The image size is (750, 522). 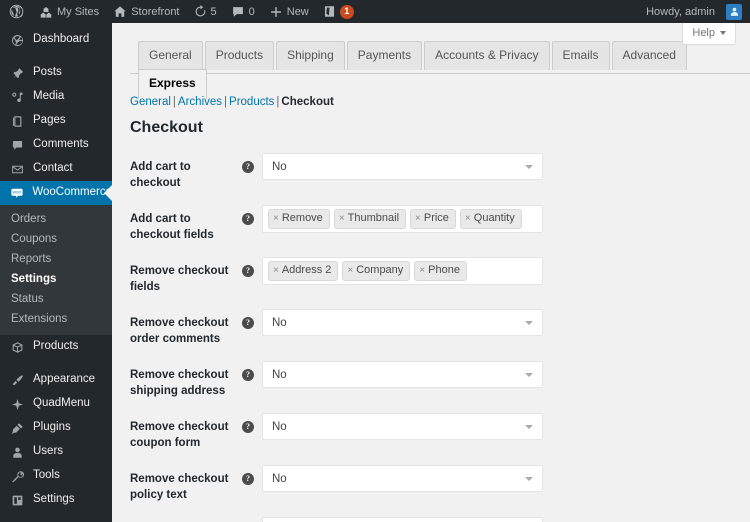 I want to click on sidebar-item-contact: Contact, so click(x=56, y=169).